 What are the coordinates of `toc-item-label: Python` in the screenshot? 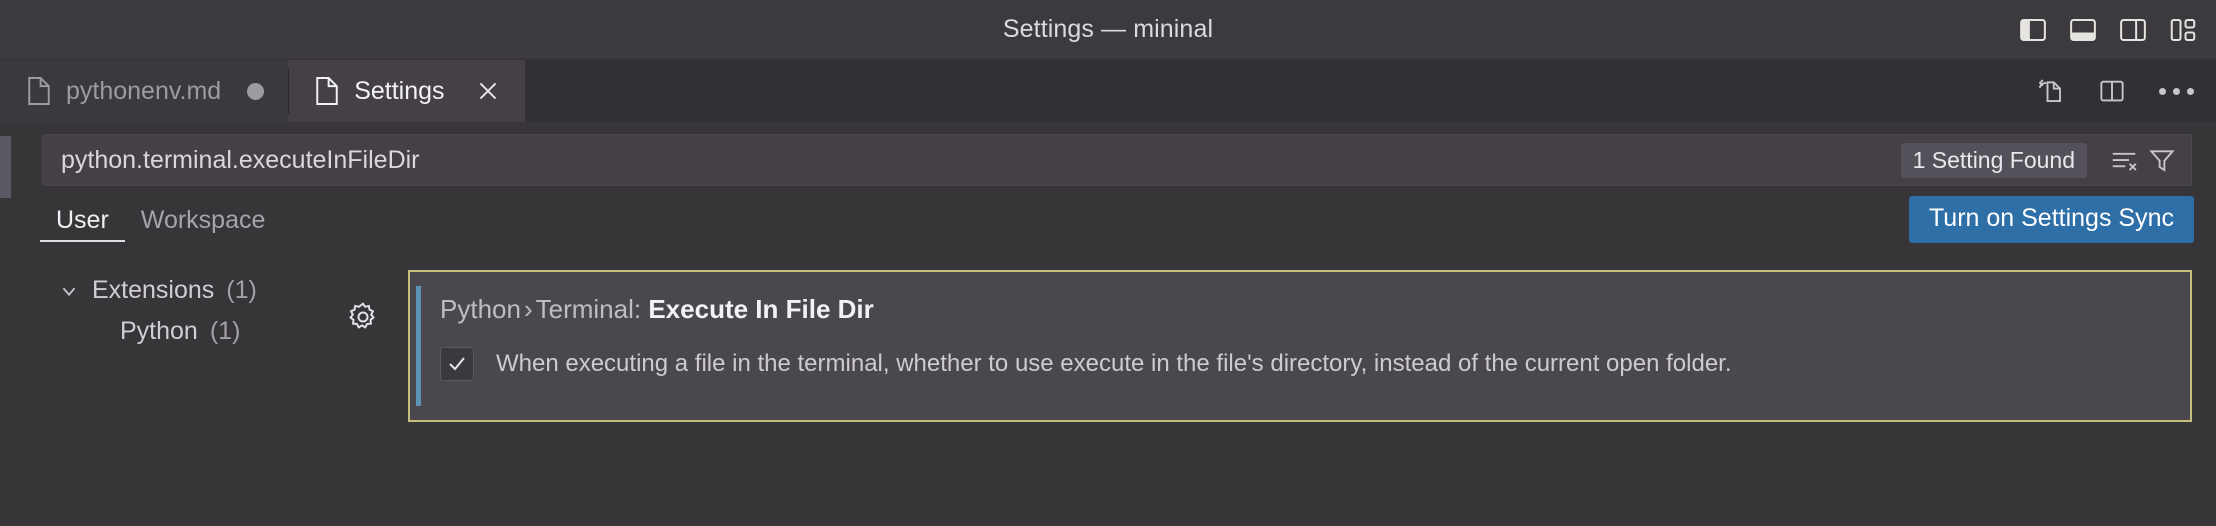 It's located at (159, 331).